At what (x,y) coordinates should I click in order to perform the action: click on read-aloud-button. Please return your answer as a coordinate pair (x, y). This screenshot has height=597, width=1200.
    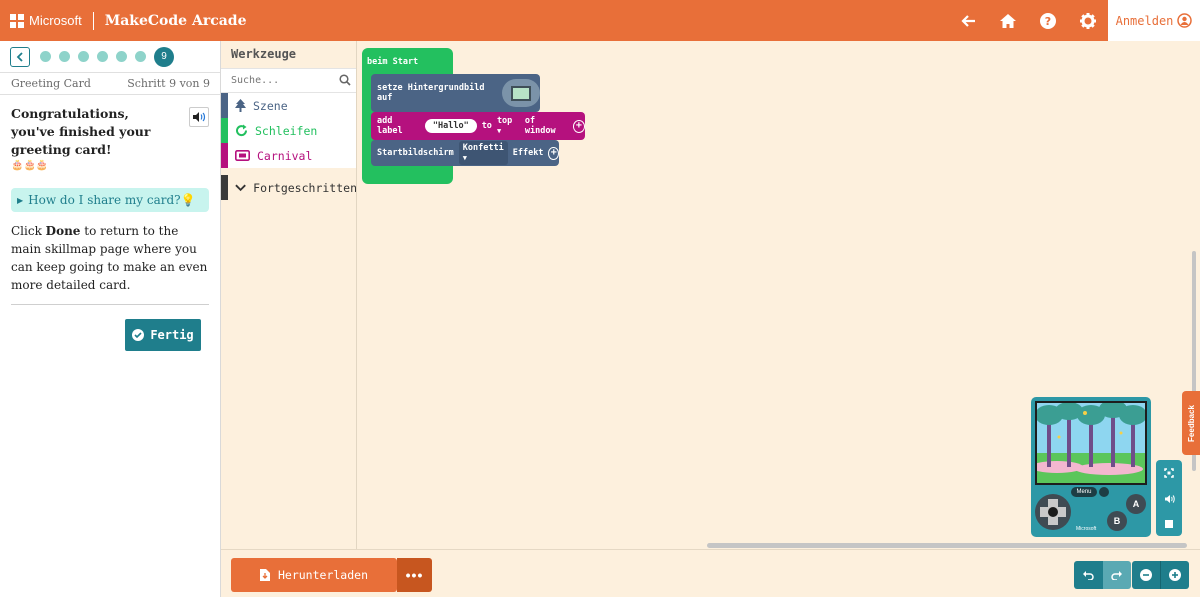
    Looking at the image, I should click on (199, 117).